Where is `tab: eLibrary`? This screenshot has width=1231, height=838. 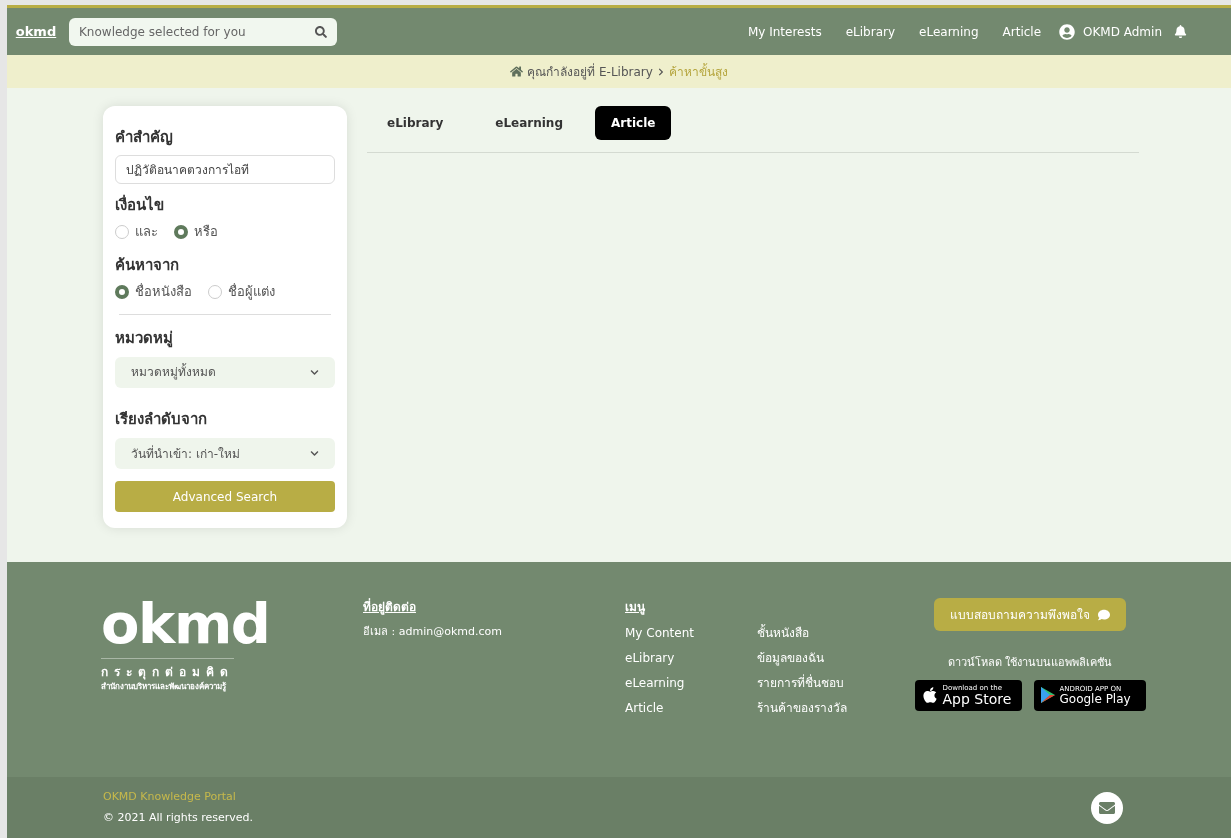
tab: eLibrary is located at coordinates (415, 123).